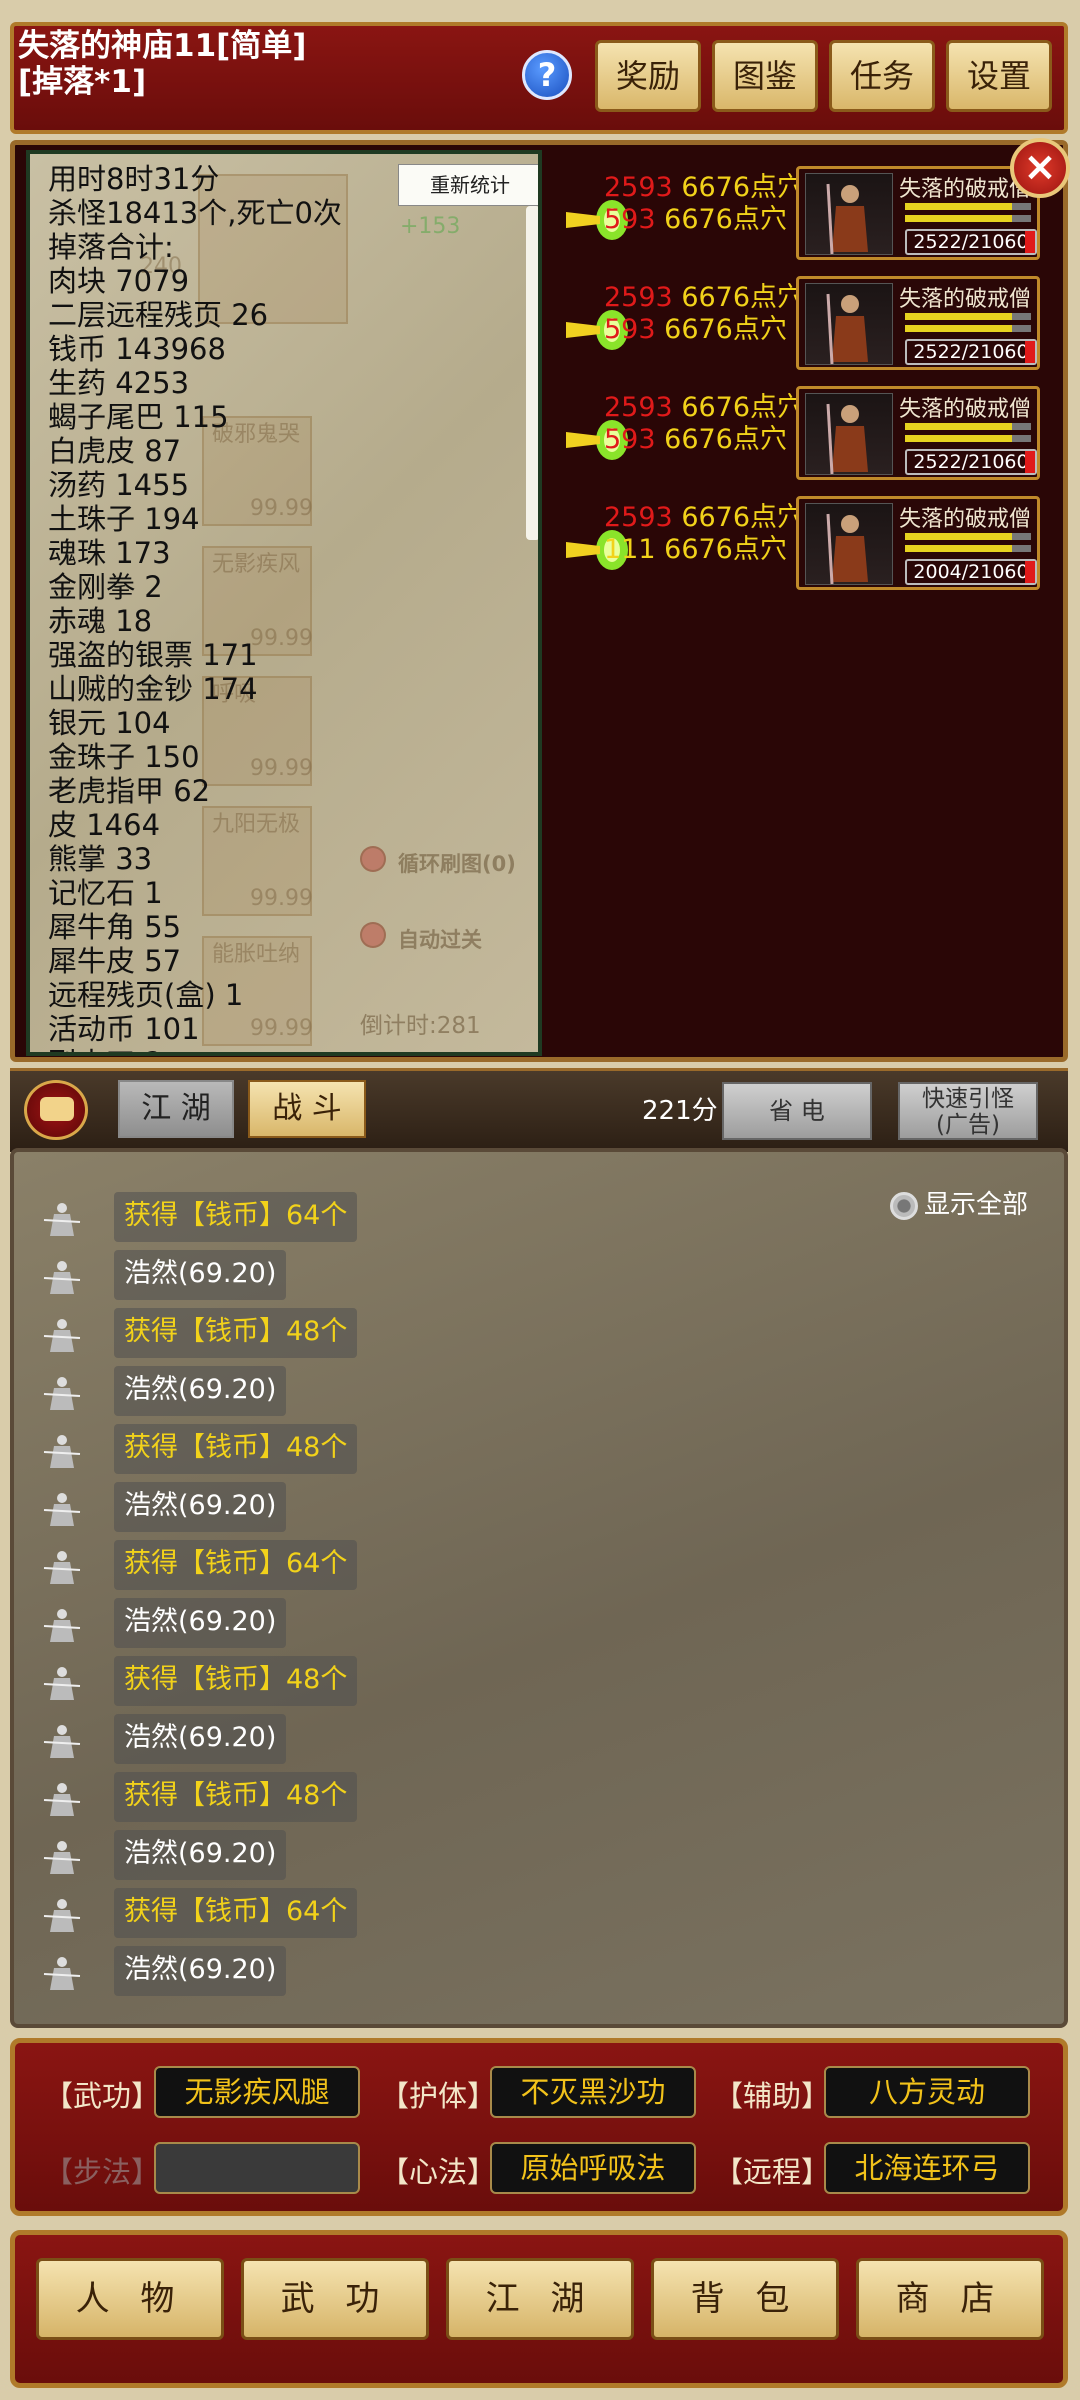 This screenshot has height=2400, width=1080. Describe the element at coordinates (137, 349) in the screenshot. I see `stat-line: 钱币 143968` at that location.